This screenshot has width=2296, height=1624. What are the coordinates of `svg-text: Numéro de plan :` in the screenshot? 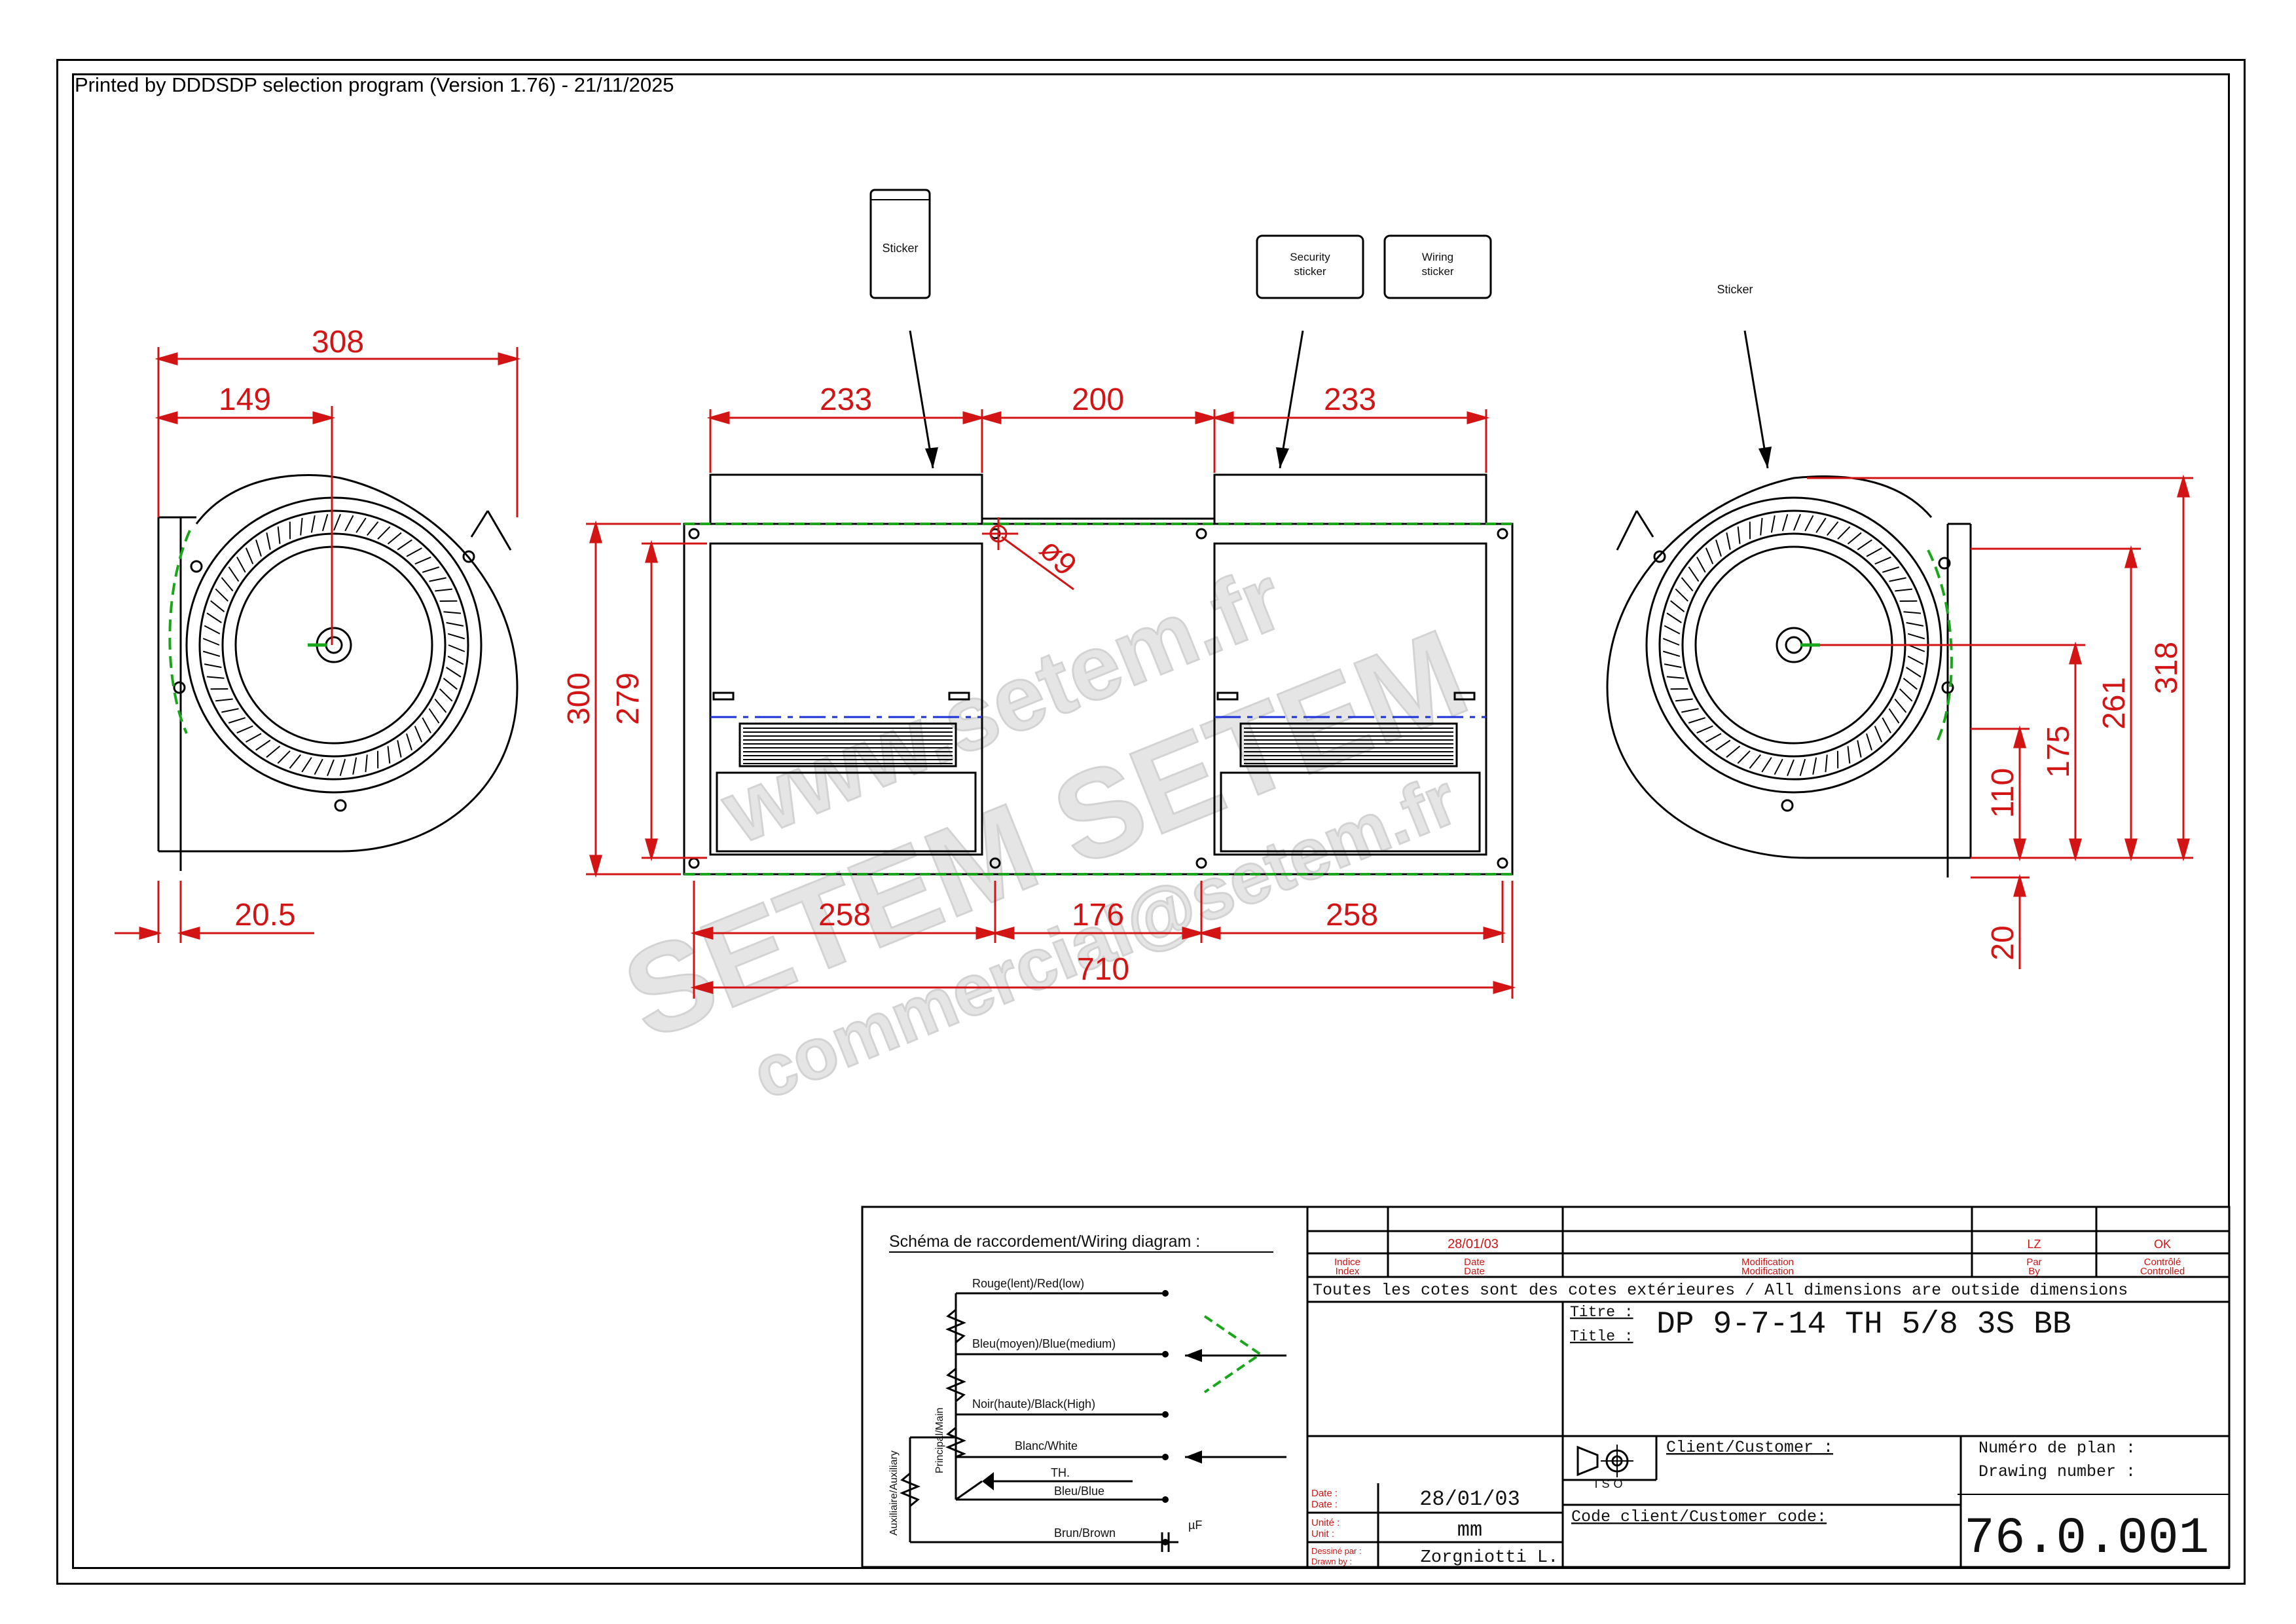 It's located at (2057, 1448).